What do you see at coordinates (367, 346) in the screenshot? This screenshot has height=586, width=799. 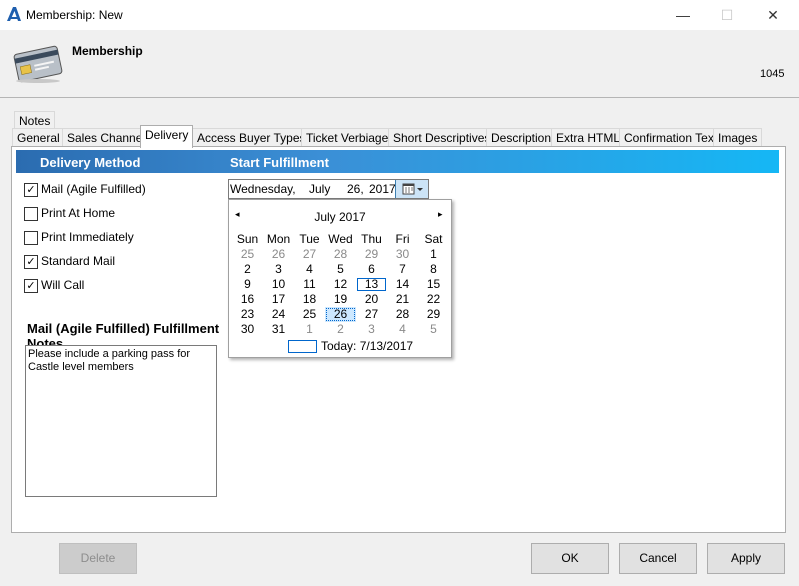 I see `today-link: Today: 7/13/2017` at bounding box center [367, 346].